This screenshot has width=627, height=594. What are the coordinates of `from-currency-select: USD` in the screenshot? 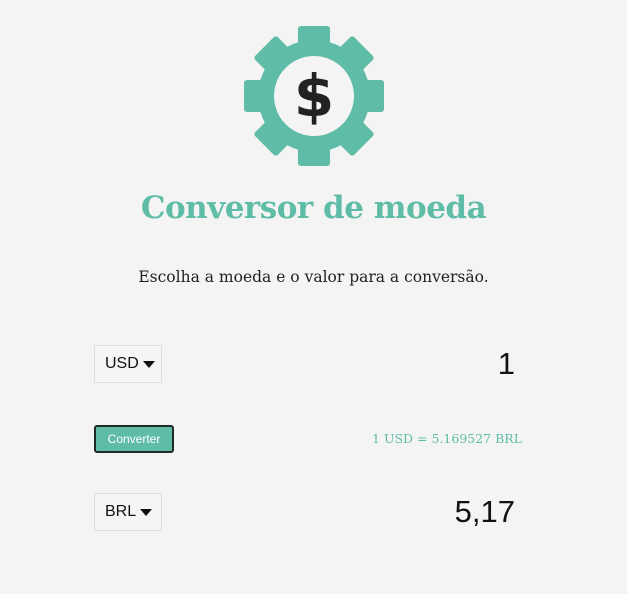 It's located at (128, 364).